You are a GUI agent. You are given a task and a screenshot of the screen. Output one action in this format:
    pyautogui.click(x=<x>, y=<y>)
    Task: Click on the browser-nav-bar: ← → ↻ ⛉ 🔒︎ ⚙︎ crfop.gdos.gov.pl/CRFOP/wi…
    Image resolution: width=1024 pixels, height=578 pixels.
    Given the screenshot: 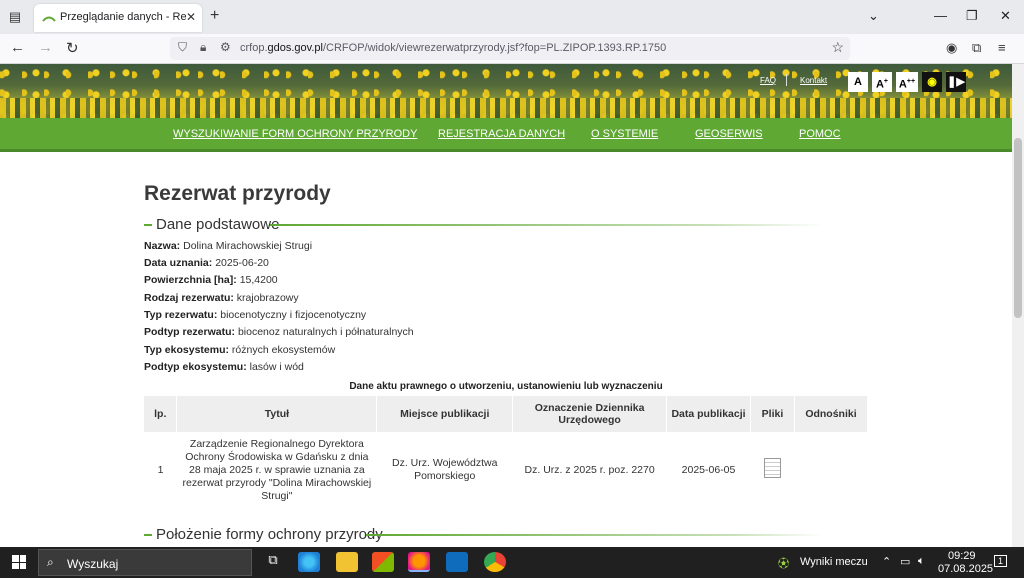 What is the action you would take?
    pyautogui.click(x=512, y=49)
    